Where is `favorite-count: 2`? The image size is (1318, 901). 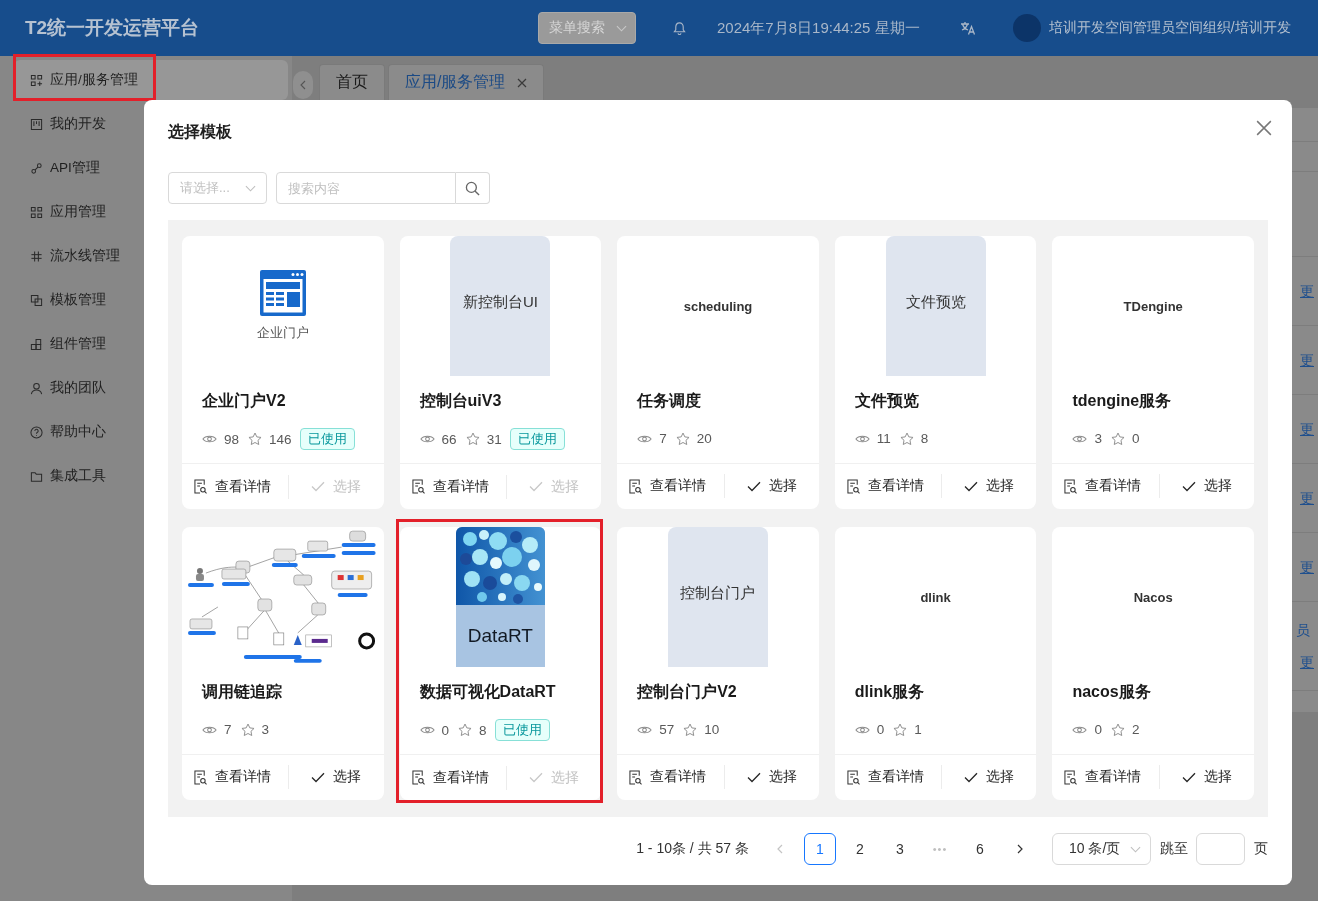 favorite-count: 2 is located at coordinates (1135, 730).